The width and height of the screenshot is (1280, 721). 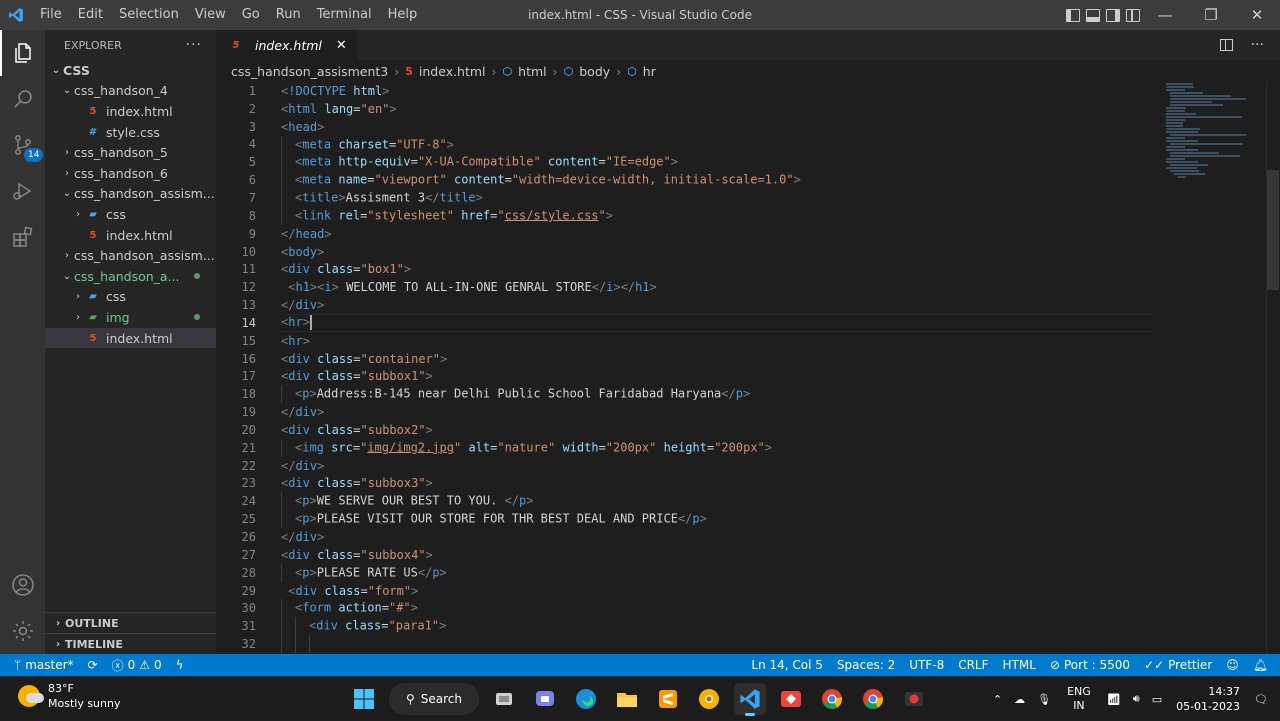 What do you see at coordinates (873, 699) in the screenshot?
I see `chrome-profile-button` at bounding box center [873, 699].